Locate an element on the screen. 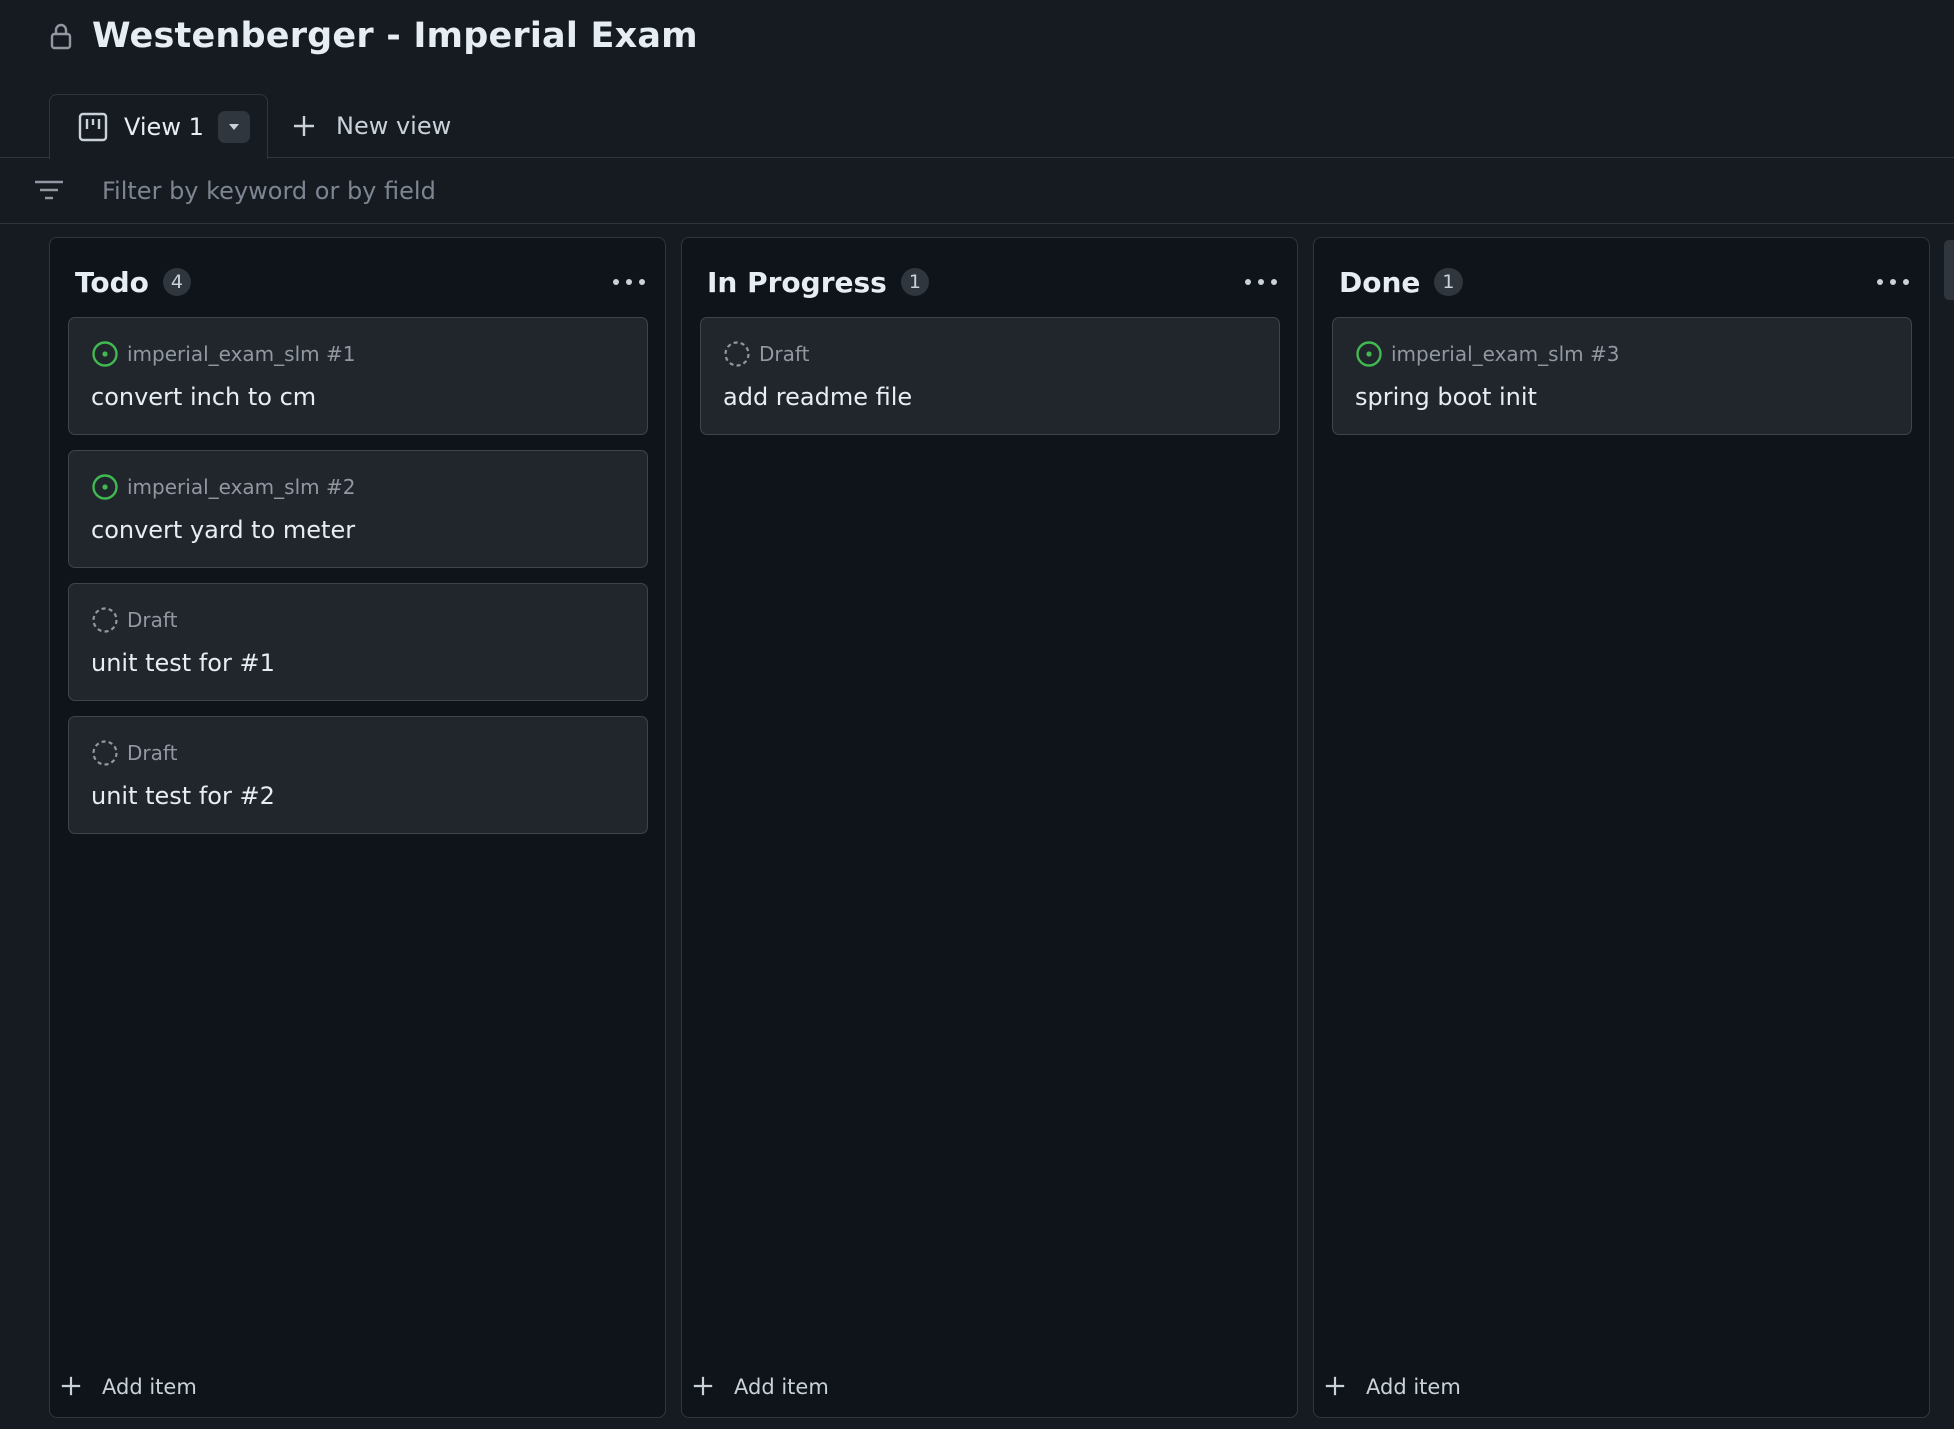  column-title: Done is located at coordinates (1380, 282).